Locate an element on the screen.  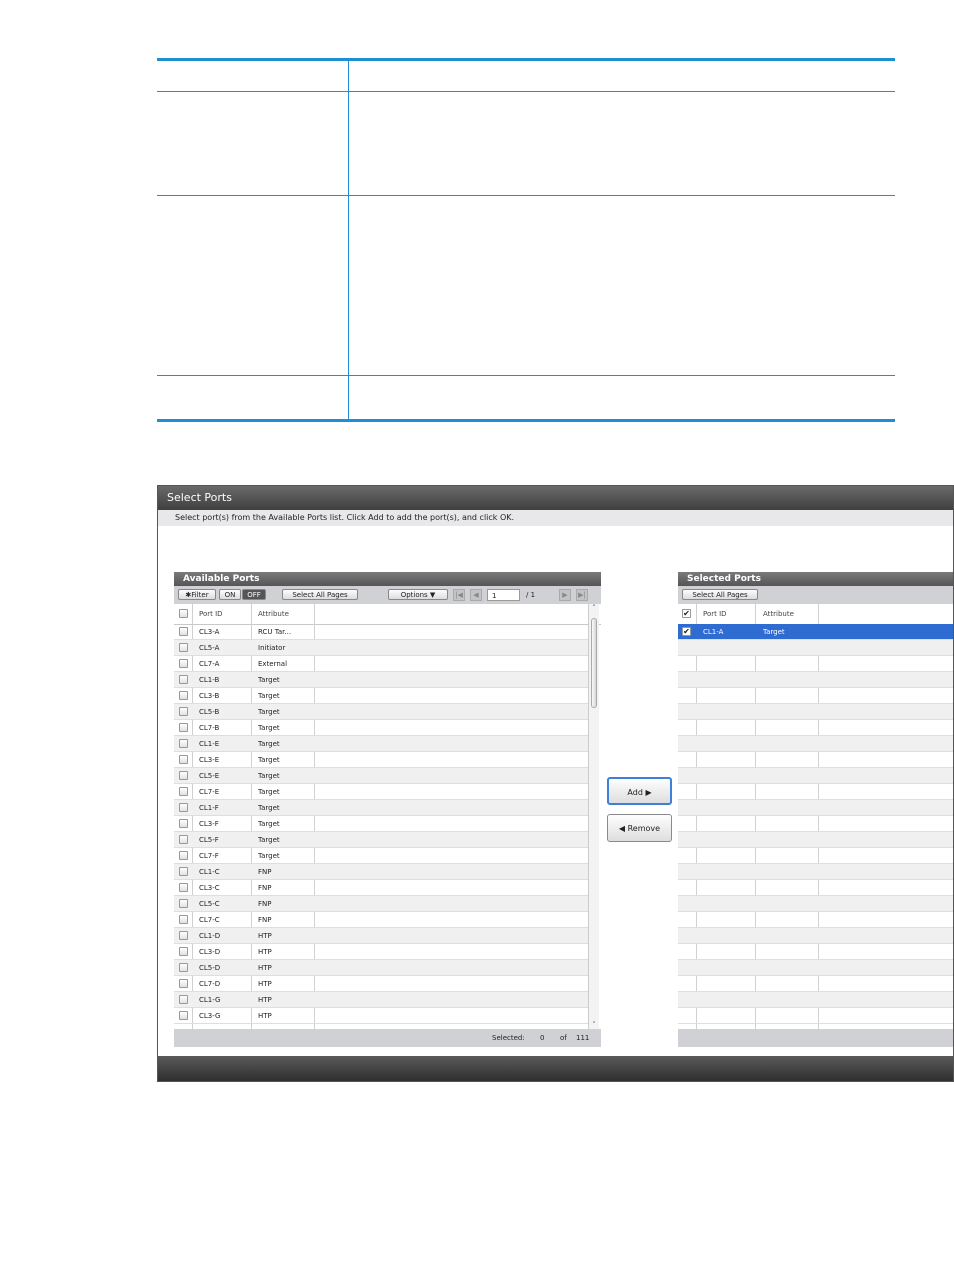
page-number-input: 1 is located at coordinates (503, 595).